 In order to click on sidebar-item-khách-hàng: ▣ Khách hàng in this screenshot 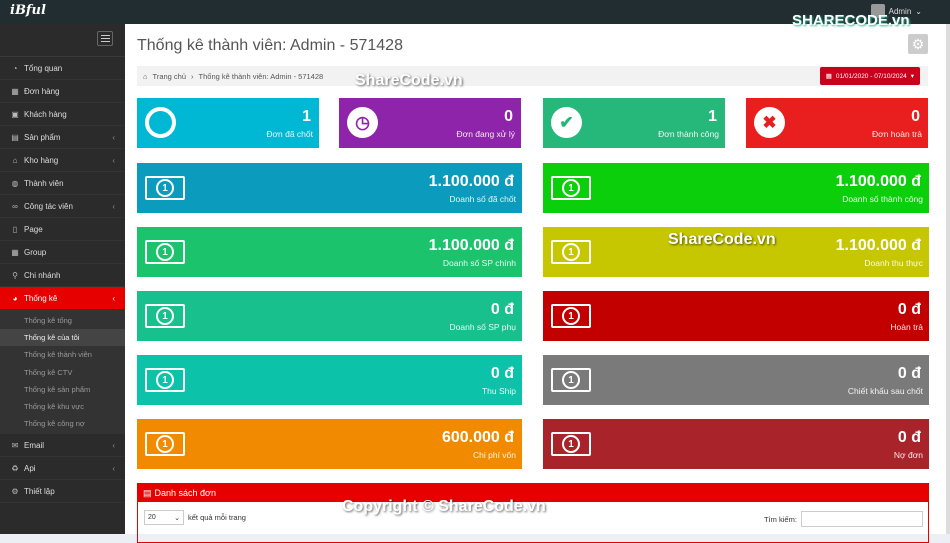, I will do `click(62, 114)`.